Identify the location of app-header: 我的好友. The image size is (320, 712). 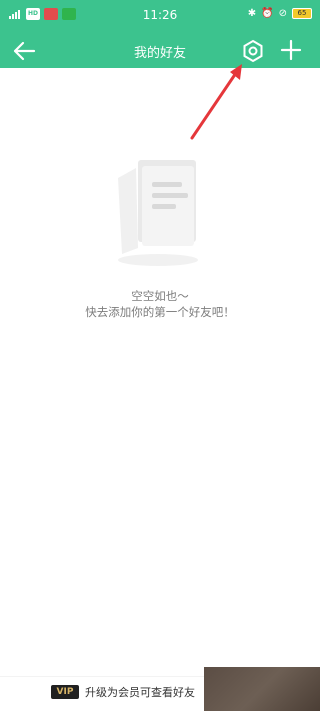
(160, 51).